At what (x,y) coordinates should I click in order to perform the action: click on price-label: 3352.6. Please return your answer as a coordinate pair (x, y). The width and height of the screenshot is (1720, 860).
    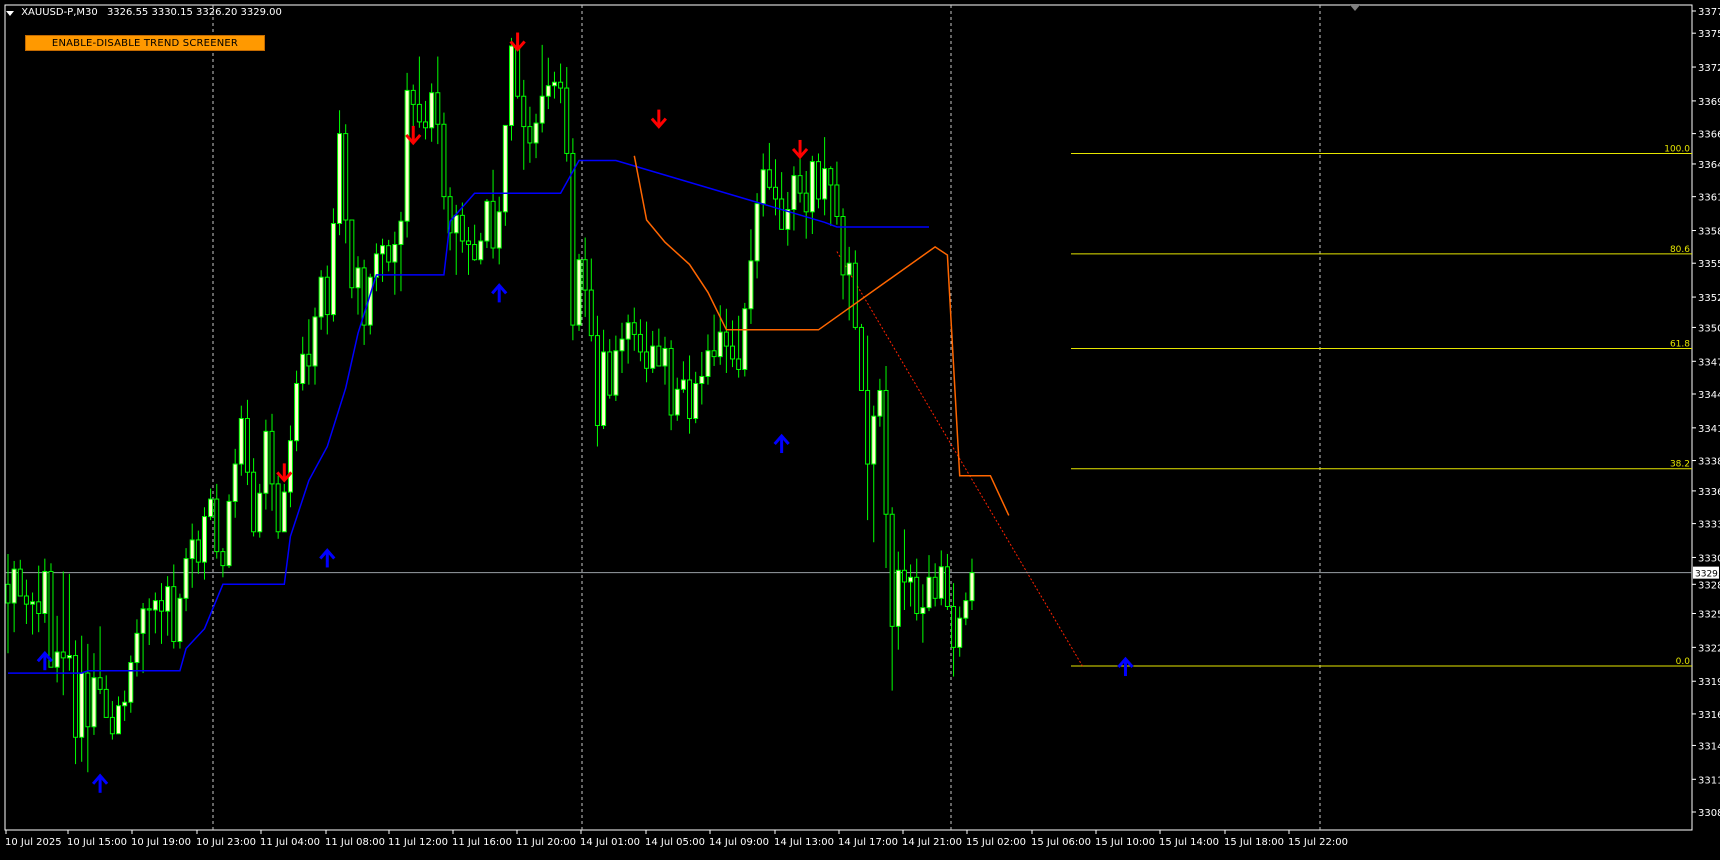
    Looking at the image, I should click on (1709, 298).